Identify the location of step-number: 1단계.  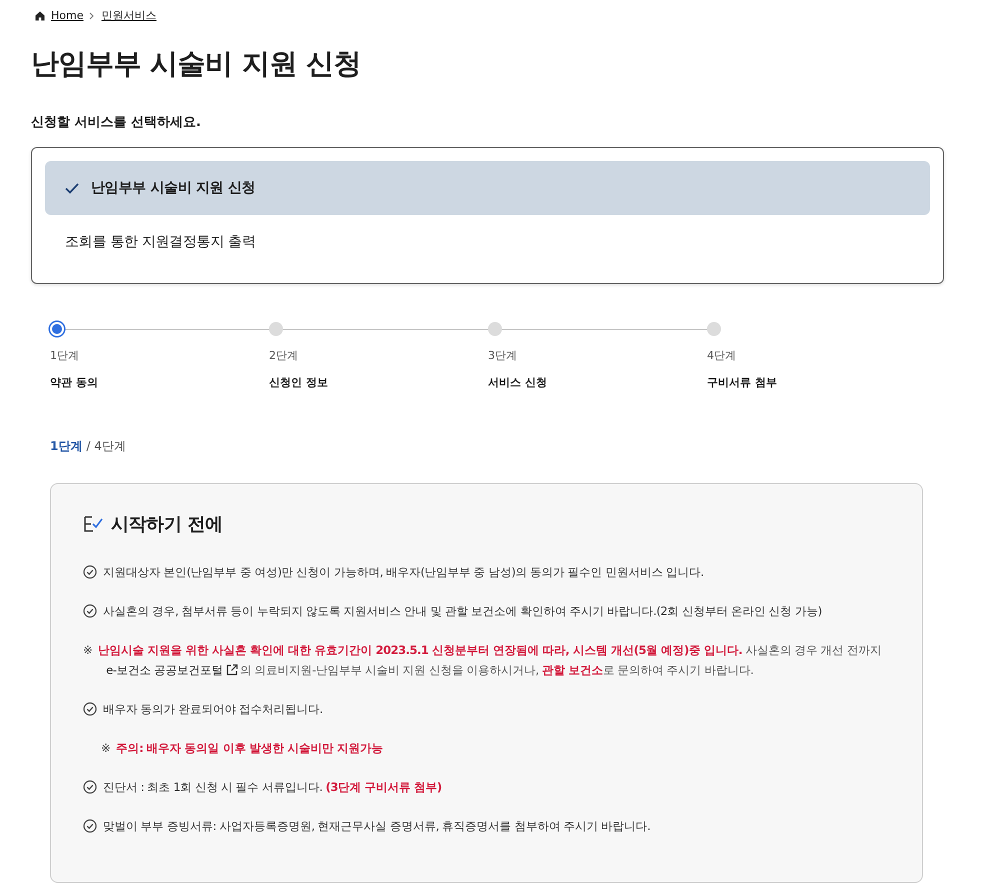
(64, 355).